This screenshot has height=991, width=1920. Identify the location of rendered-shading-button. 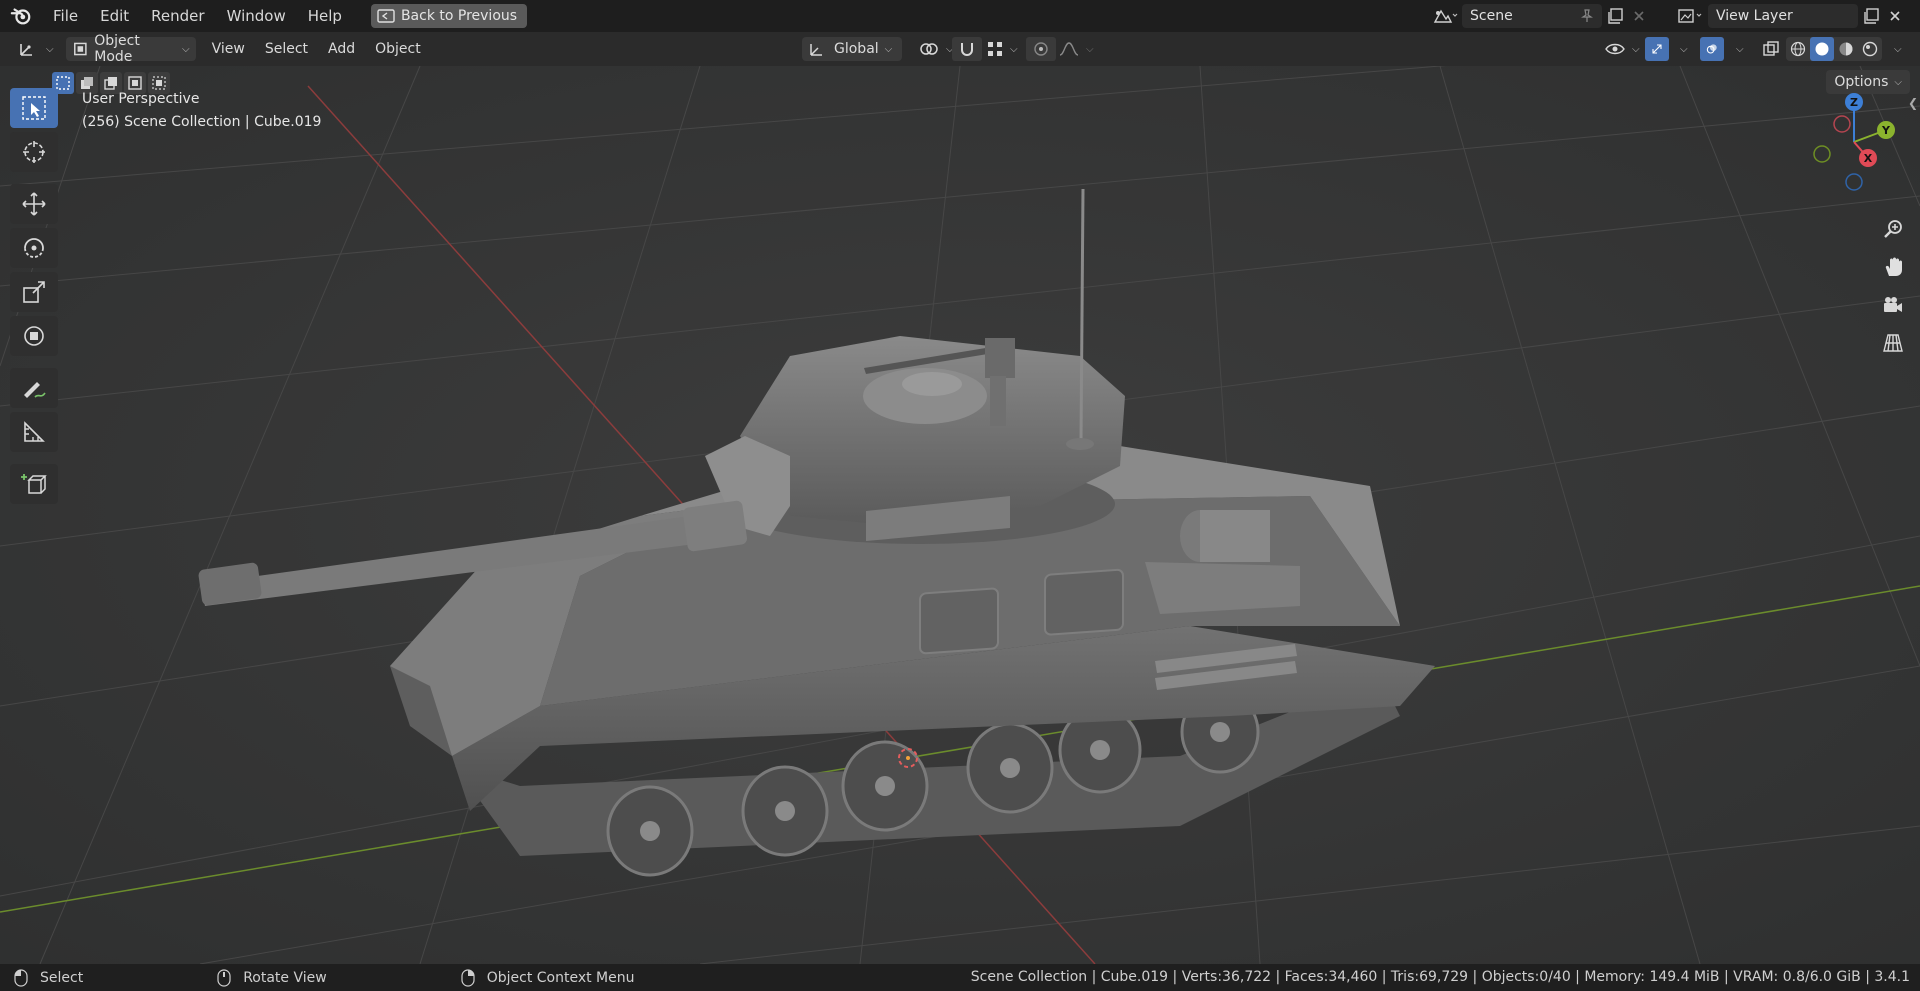
(1870, 49).